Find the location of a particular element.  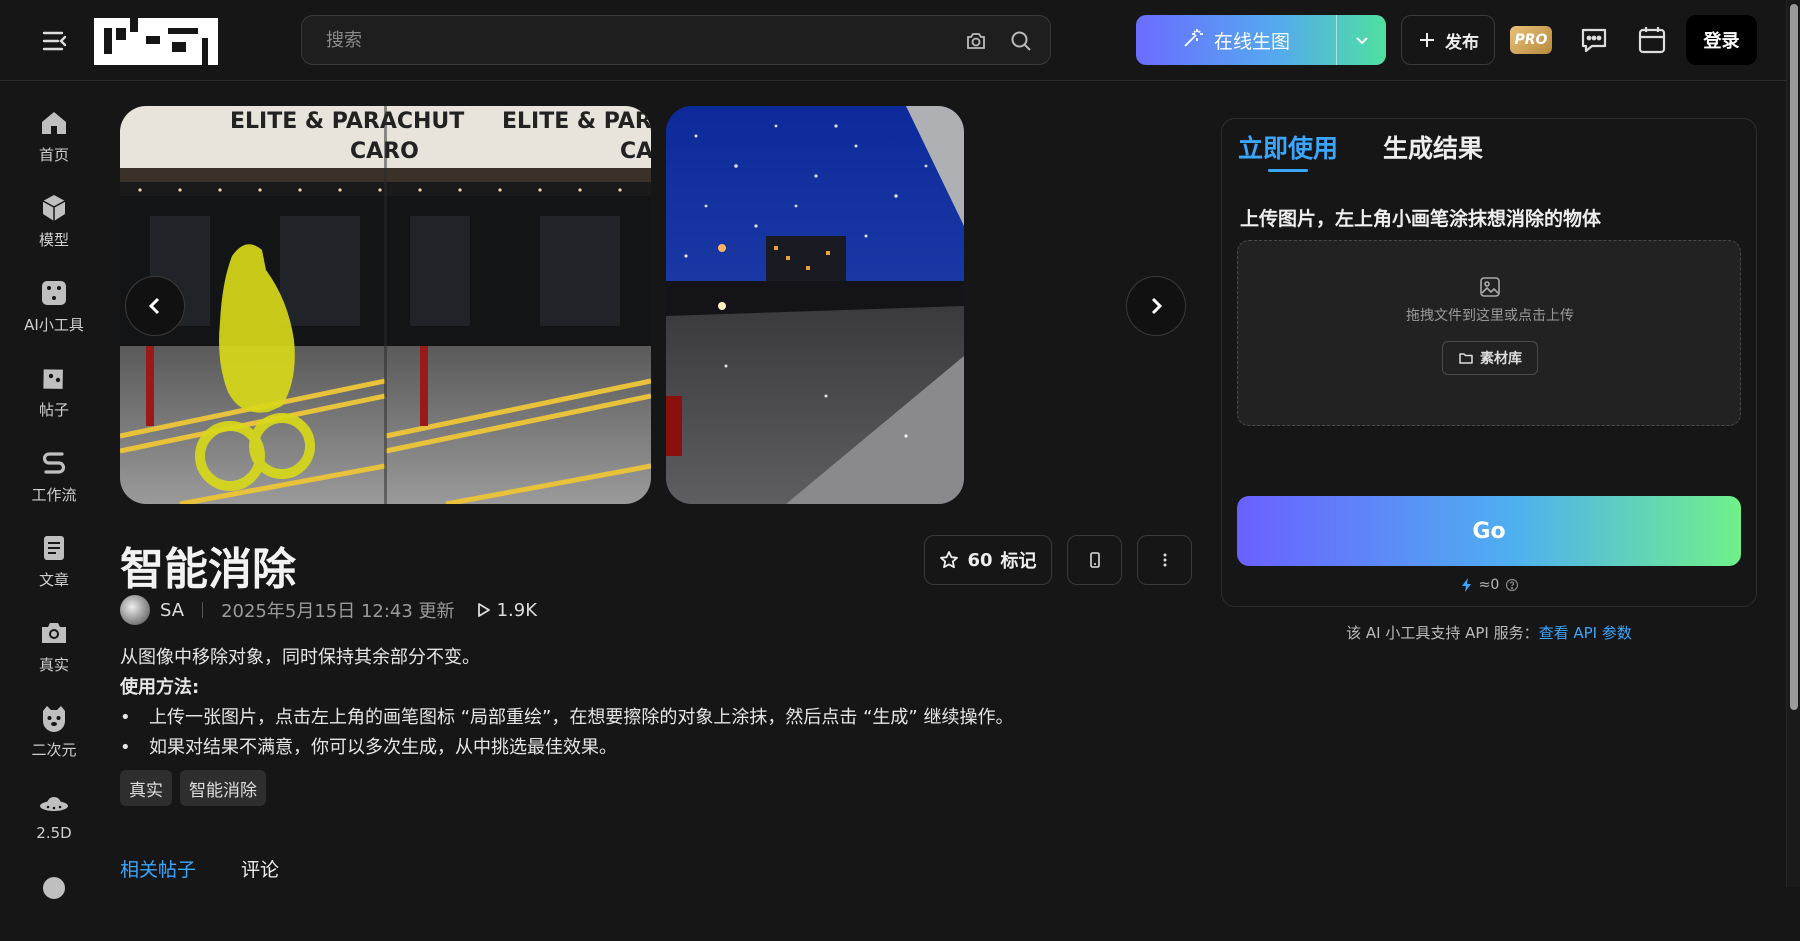

calendar-icon is located at coordinates (1652, 40).